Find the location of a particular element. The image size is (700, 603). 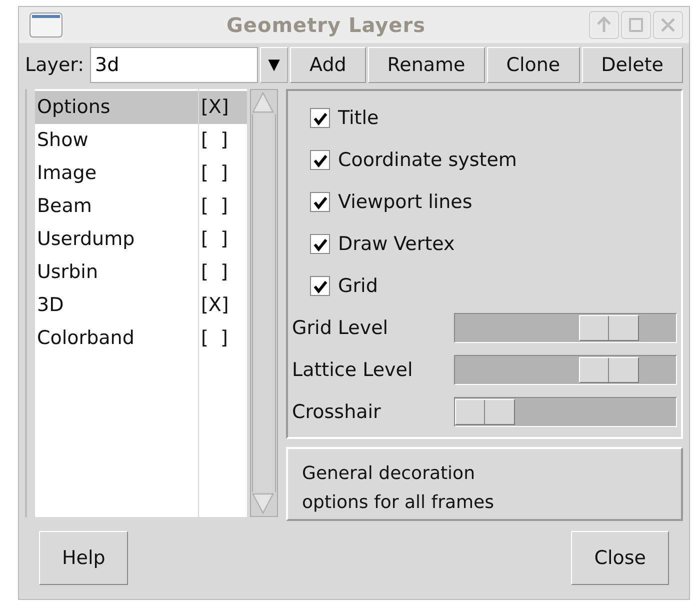

checkbox-label: Title is located at coordinates (358, 118).